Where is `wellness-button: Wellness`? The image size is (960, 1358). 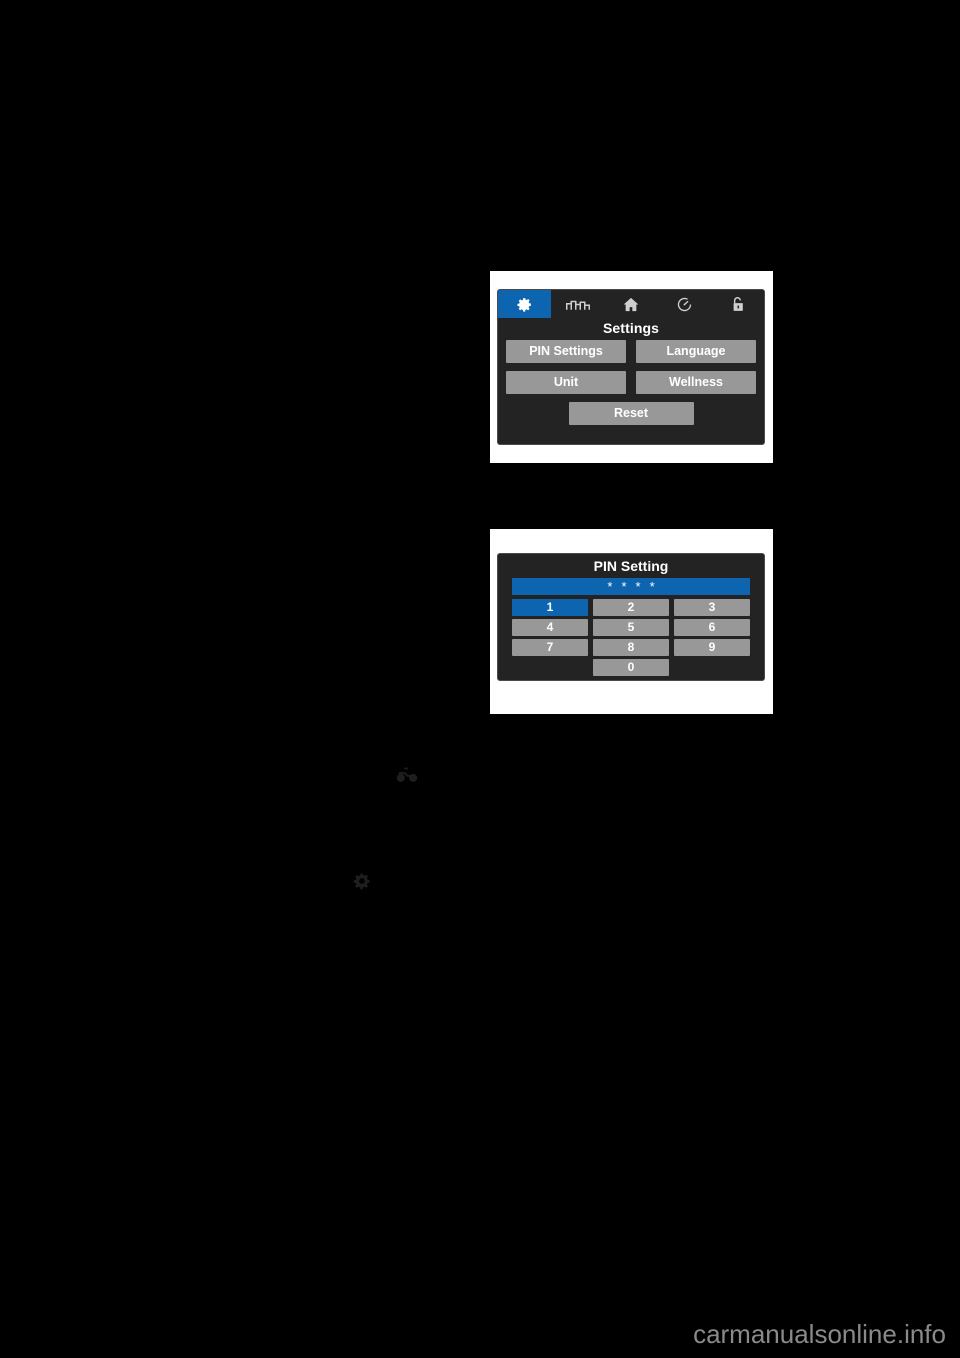
wellness-button: Wellness is located at coordinates (696, 382).